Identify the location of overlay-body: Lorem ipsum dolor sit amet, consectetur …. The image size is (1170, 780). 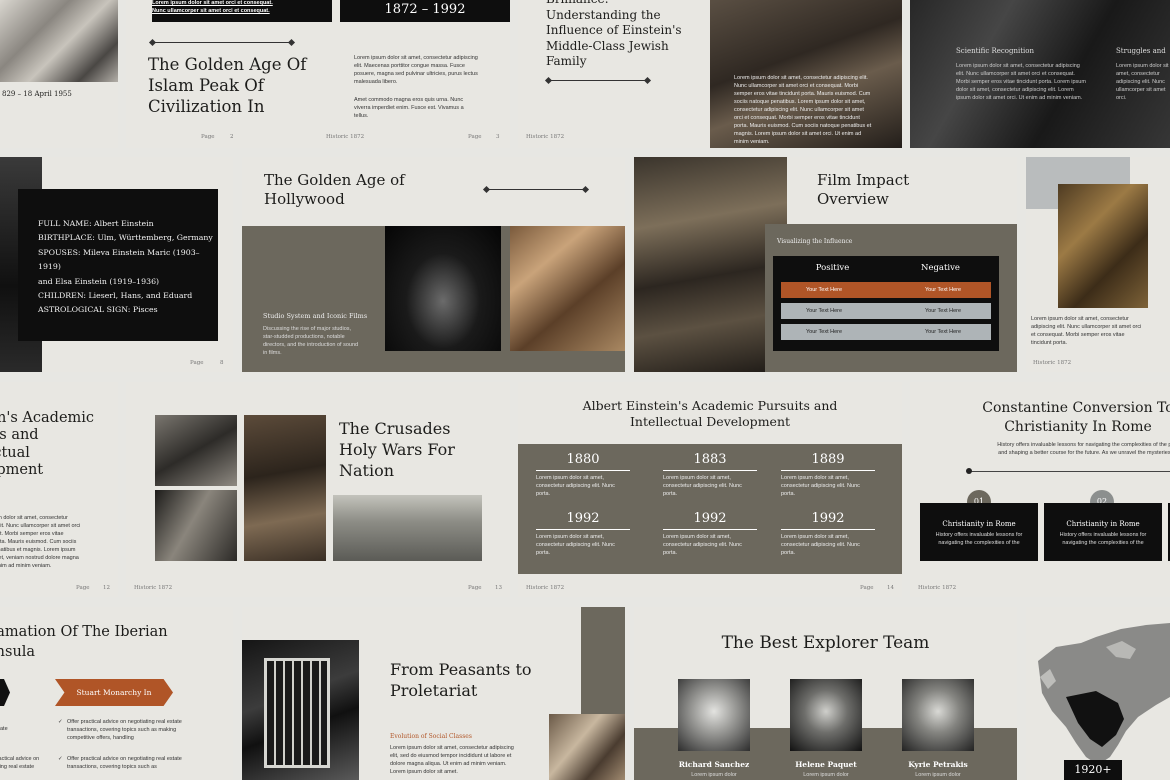
(803, 110).